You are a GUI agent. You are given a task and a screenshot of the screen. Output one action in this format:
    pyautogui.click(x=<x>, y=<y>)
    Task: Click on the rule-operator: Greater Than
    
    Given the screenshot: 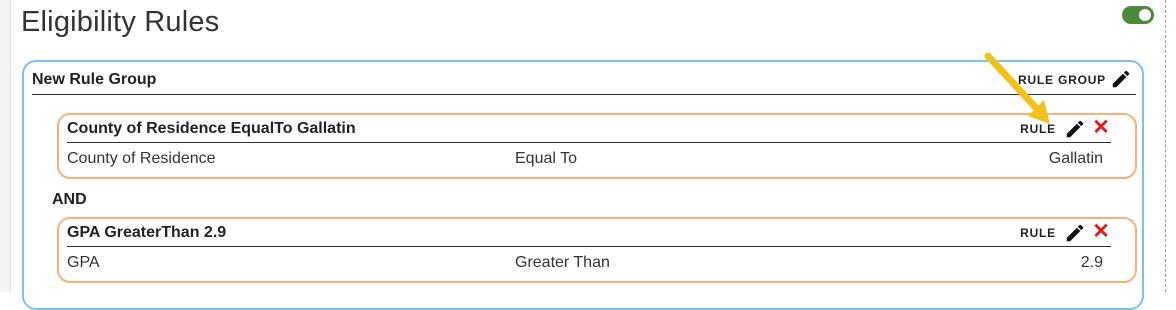 What is the action you would take?
    pyautogui.click(x=562, y=262)
    